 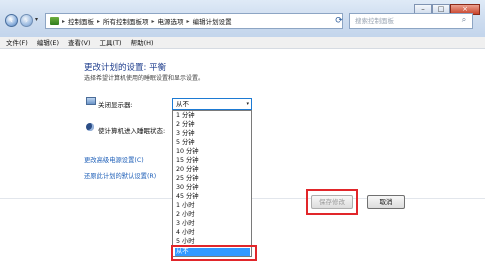 What do you see at coordinates (81, 21) in the screenshot?
I see `breadcrumb-control-panel: 控制面板` at bounding box center [81, 21].